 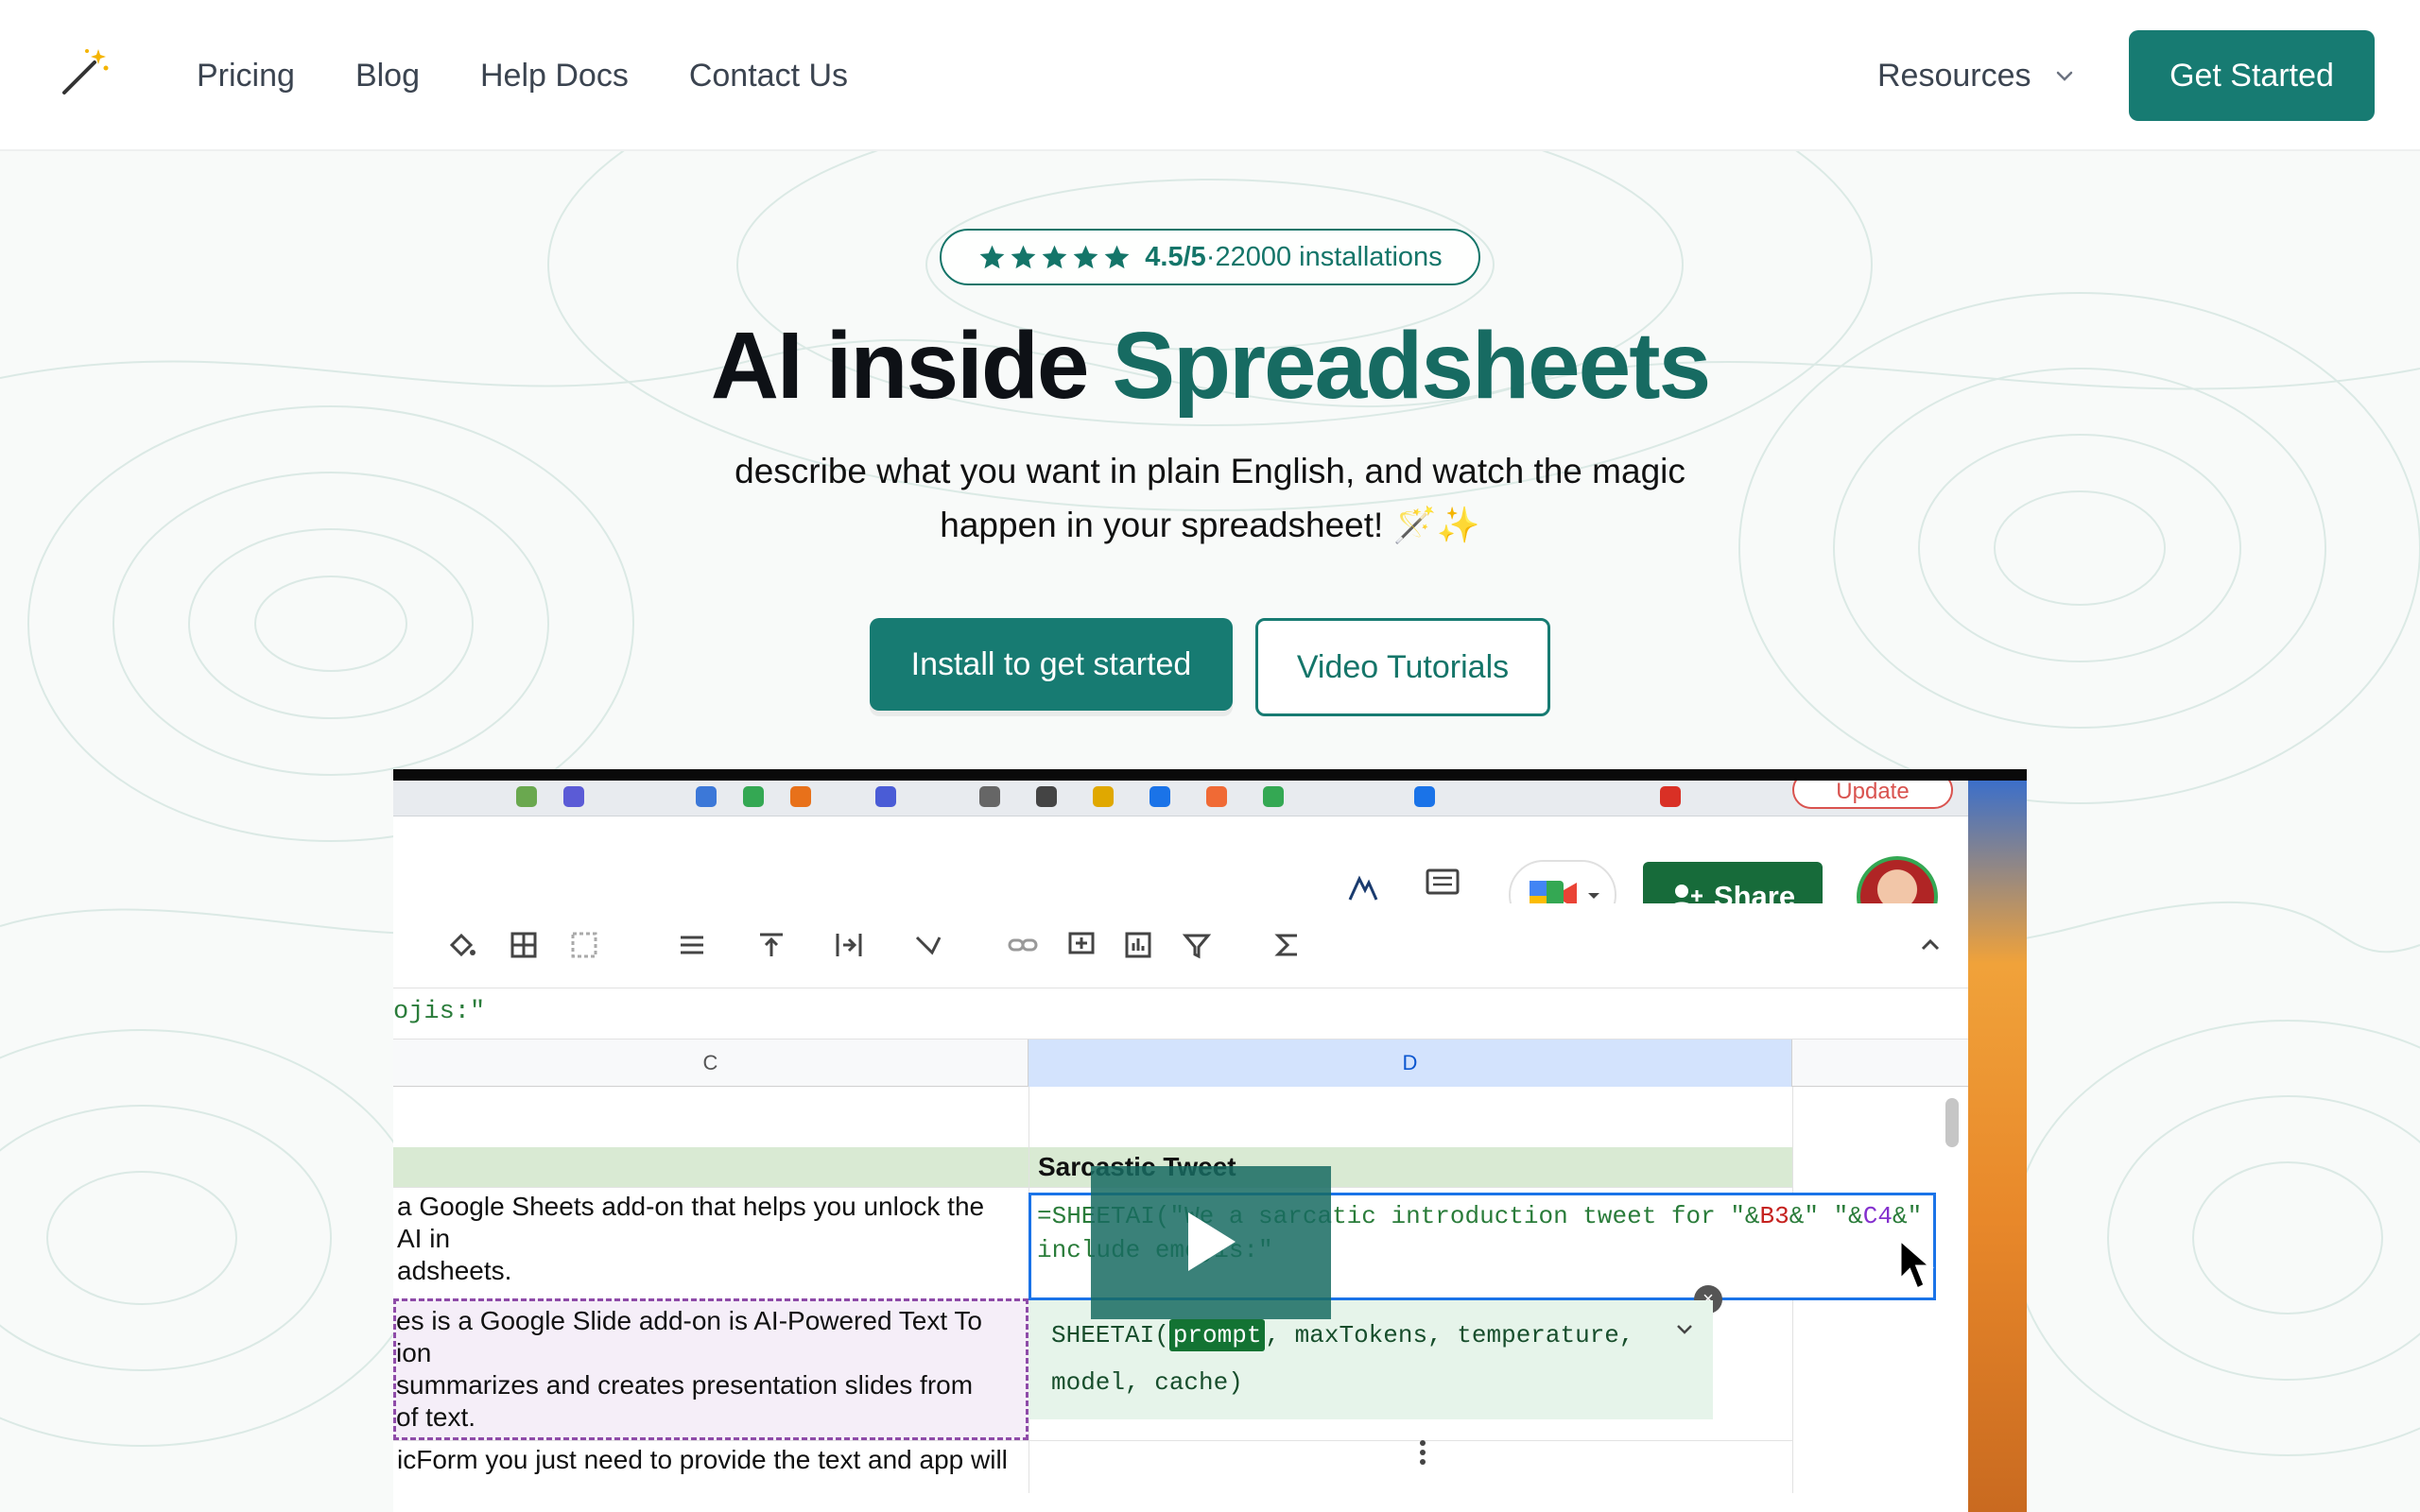 I want to click on insert-comment-icon, so click(x=1082, y=945).